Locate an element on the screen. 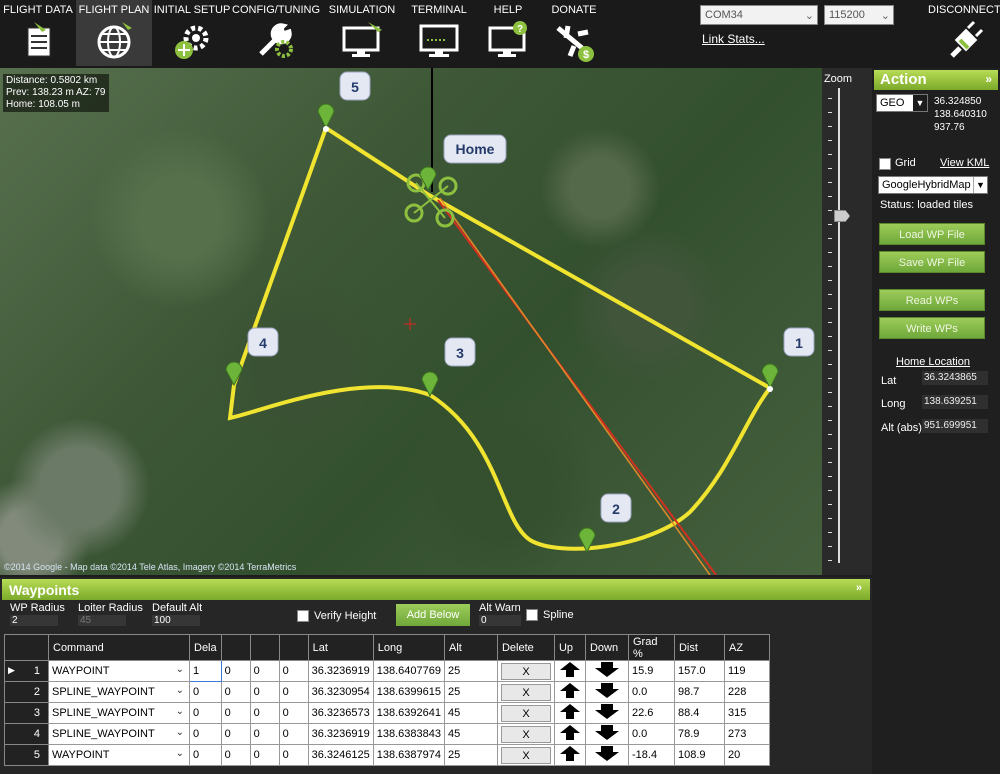 This screenshot has width=1000, height=774. long-cell: 138.6387974 is located at coordinates (408, 755).